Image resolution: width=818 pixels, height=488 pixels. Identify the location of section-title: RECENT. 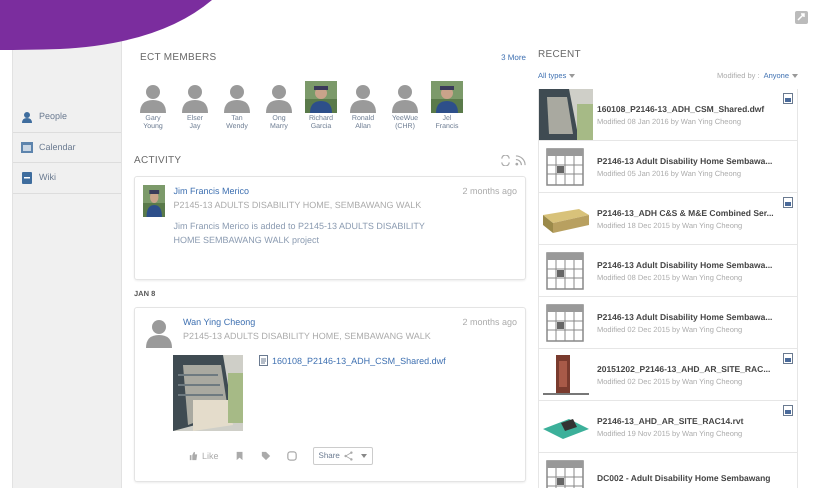
(560, 55).